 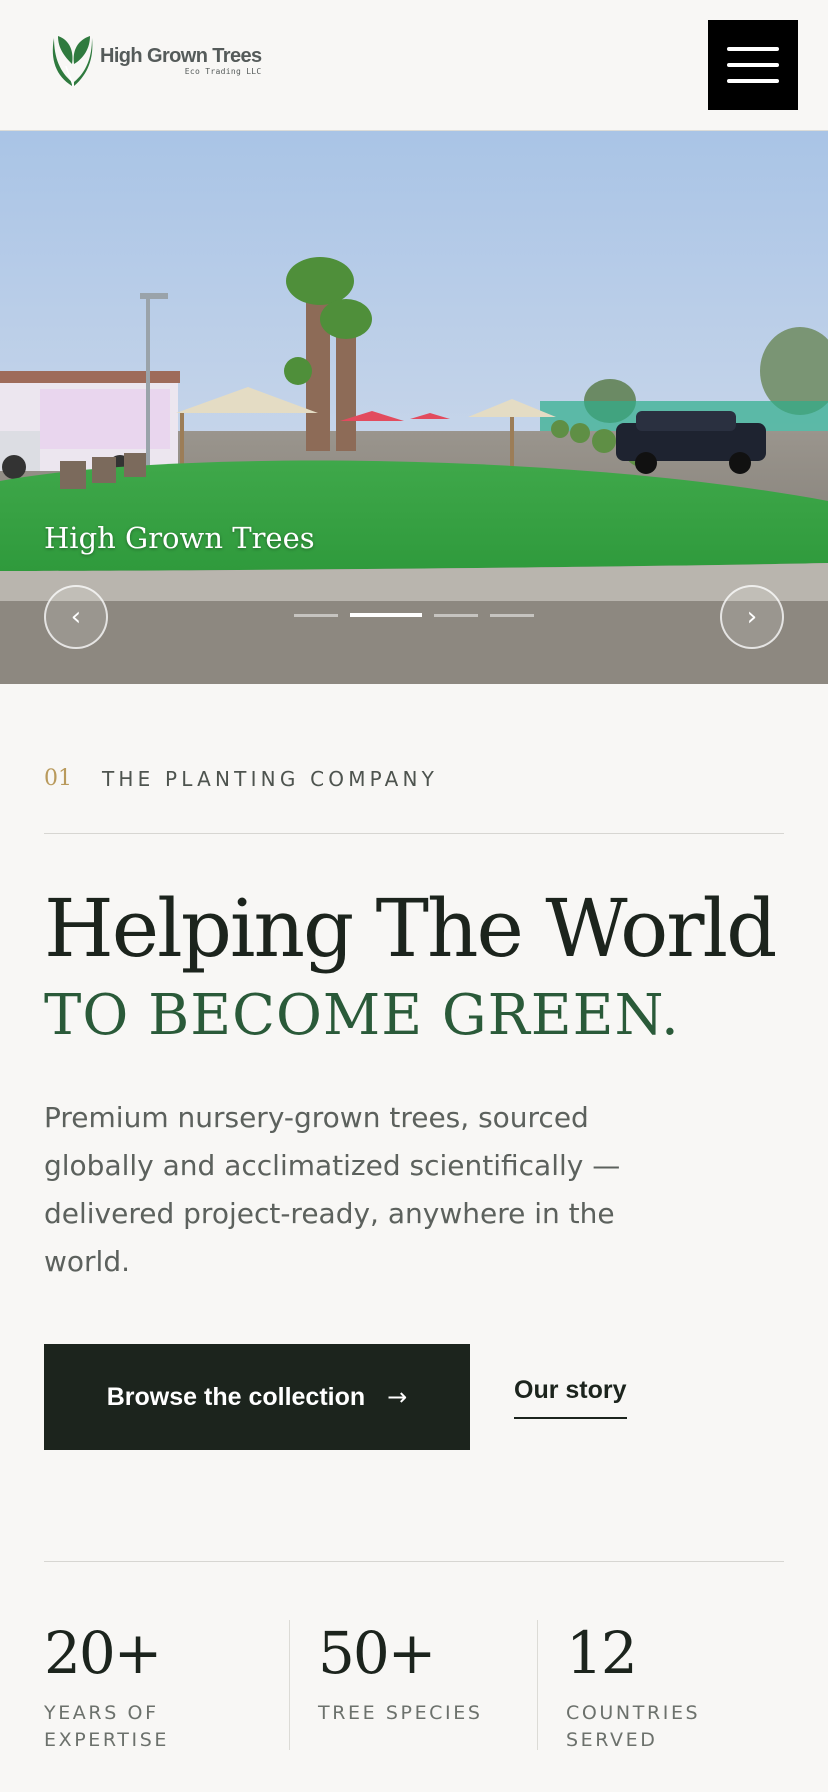 What do you see at coordinates (676, 1687) in the screenshot?
I see `stat-countries: 12 COUNTRIES SERVED` at bounding box center [676, 1687].